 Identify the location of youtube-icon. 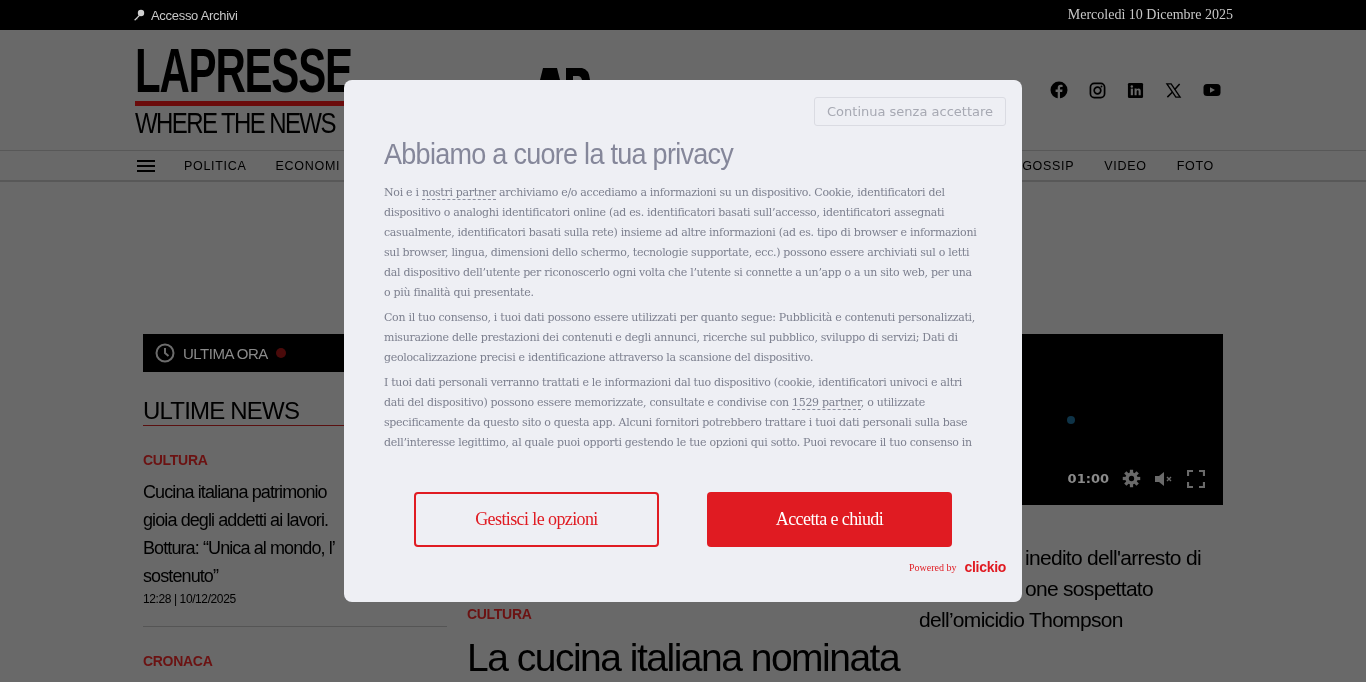
(1212, 90).